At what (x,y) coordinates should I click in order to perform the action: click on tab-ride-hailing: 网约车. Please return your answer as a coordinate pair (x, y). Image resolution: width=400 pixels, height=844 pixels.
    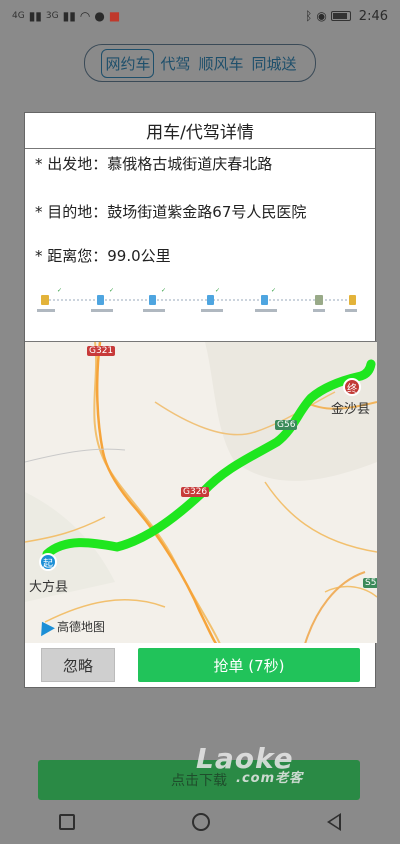
    Looking at the image, I should click on (128, 63).